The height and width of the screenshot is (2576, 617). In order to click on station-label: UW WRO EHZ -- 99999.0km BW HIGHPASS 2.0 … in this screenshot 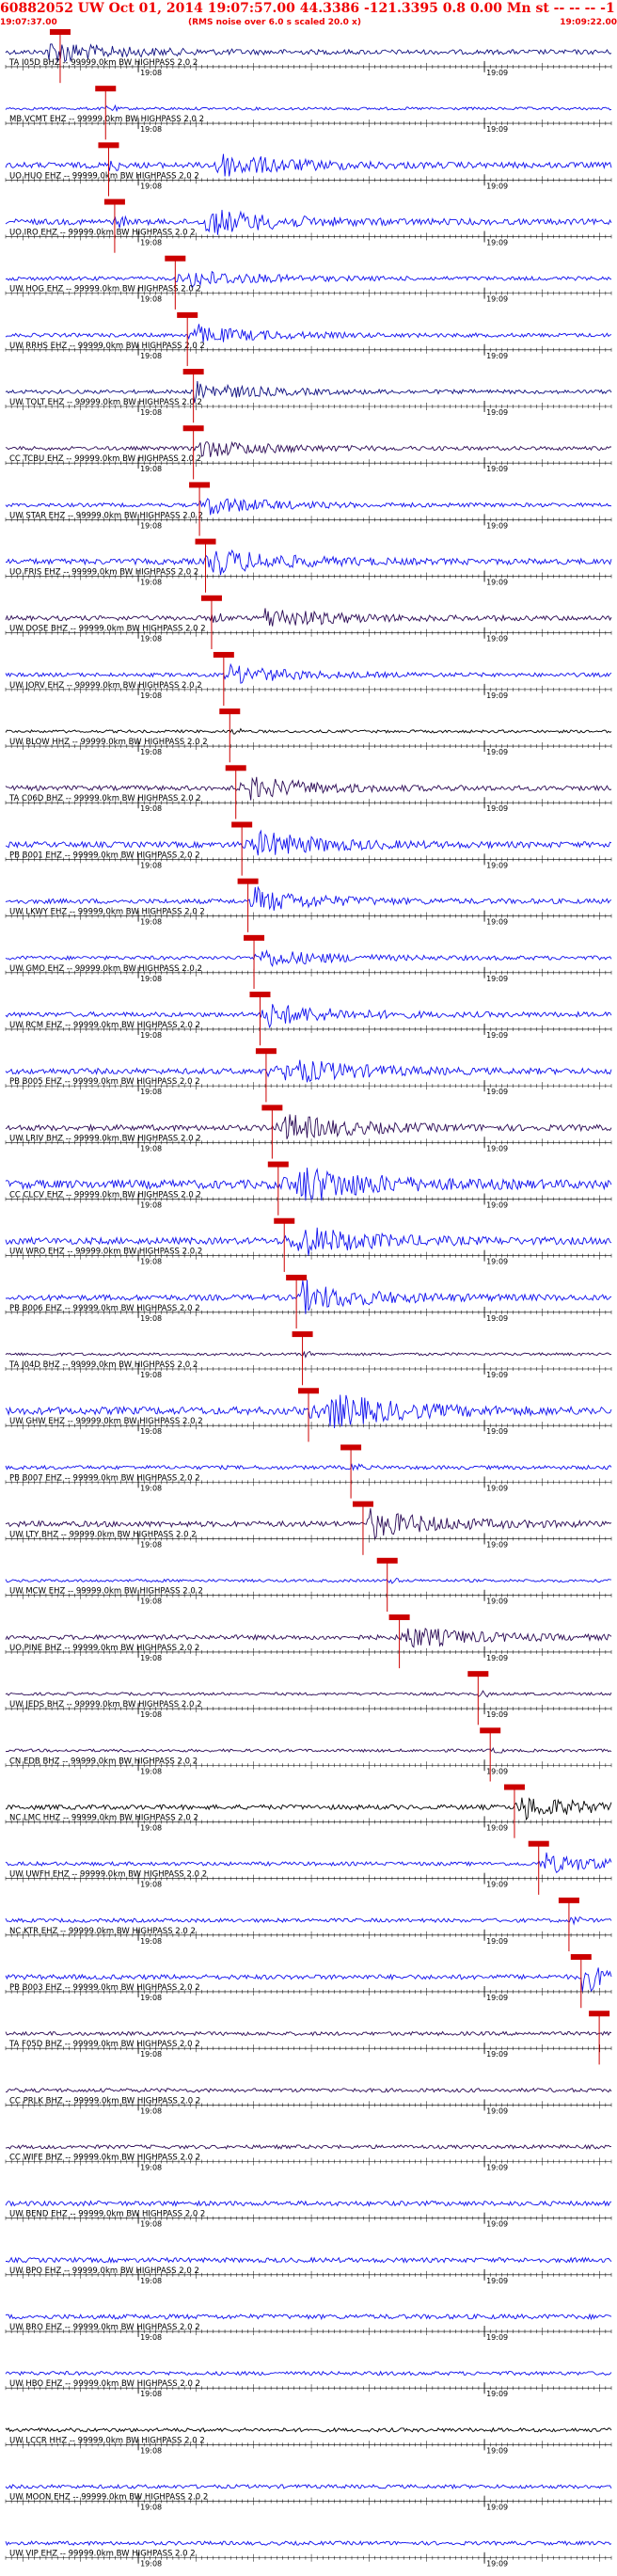, I will do `click(105, 1253)`.